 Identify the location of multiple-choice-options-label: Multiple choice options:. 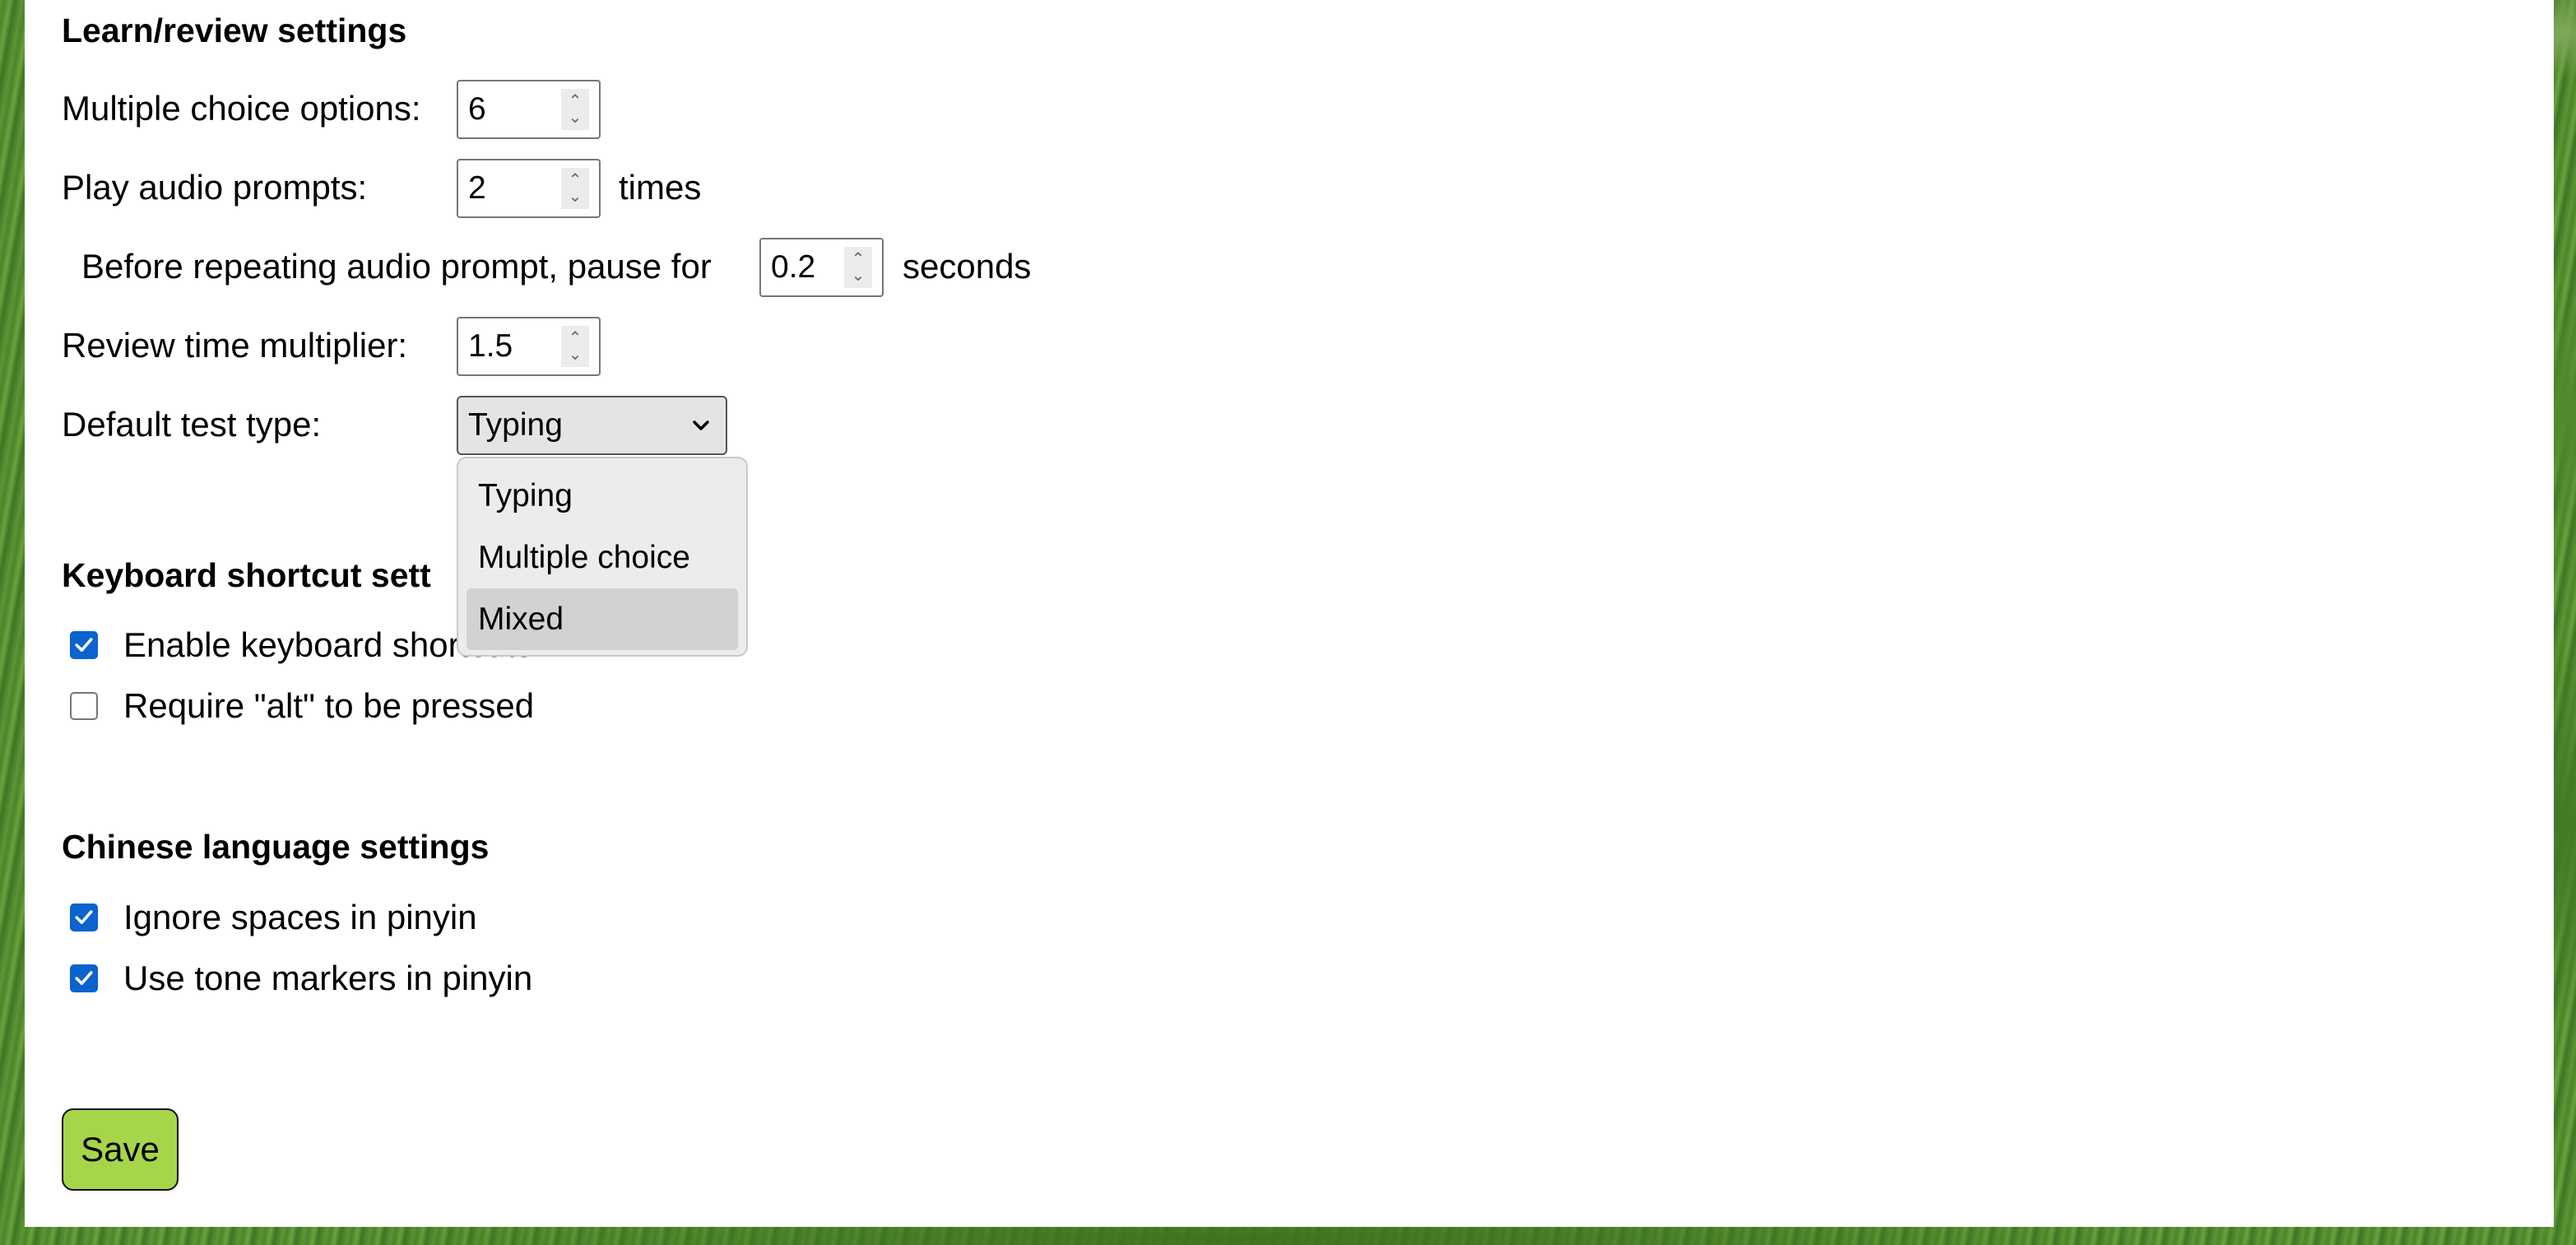
(241, 109).